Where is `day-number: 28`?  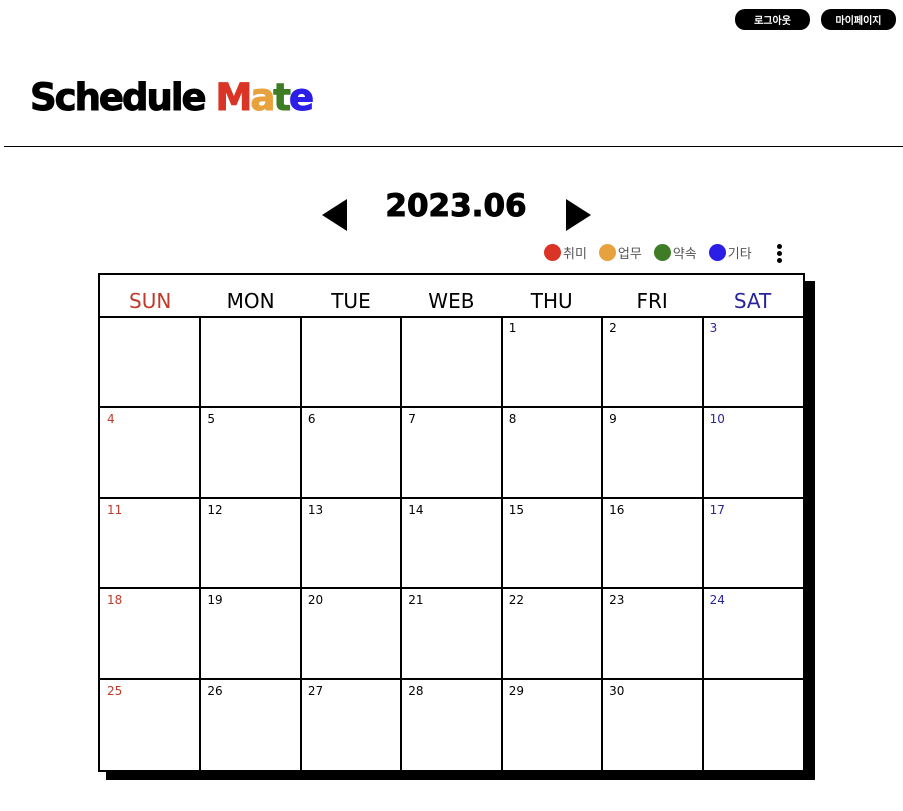
day-number: 28 is located at coordinates (416, 691).